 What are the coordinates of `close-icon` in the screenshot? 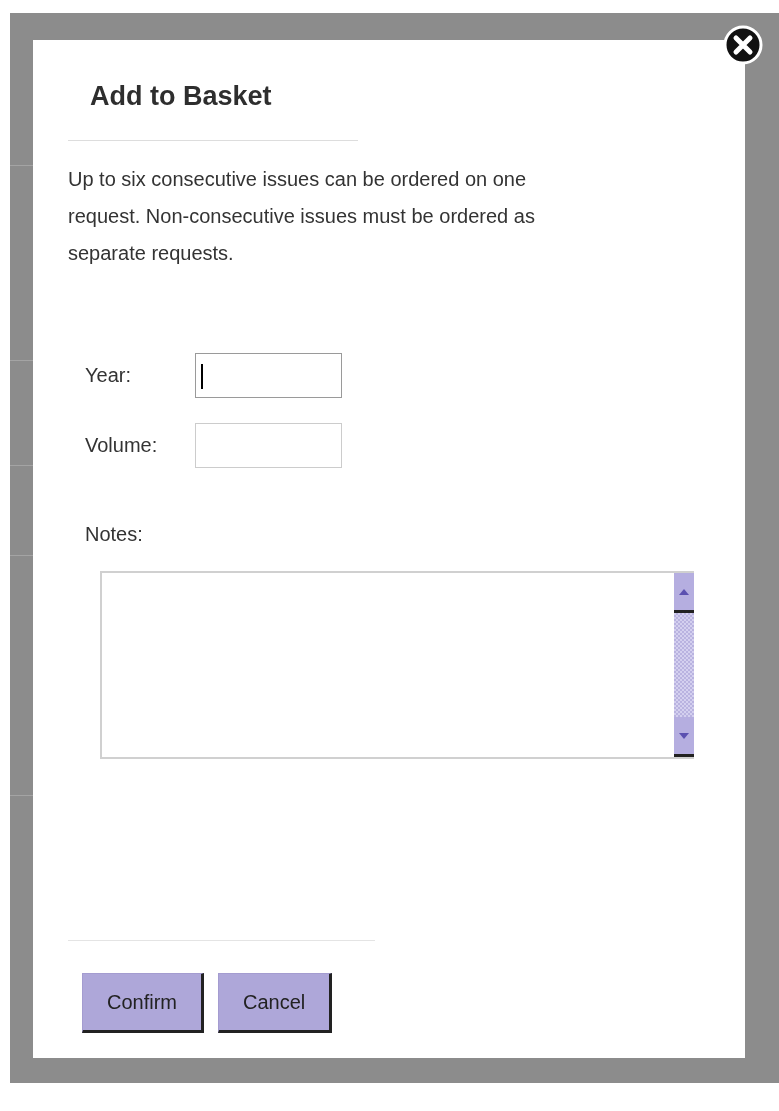 It's located at (743, 45).